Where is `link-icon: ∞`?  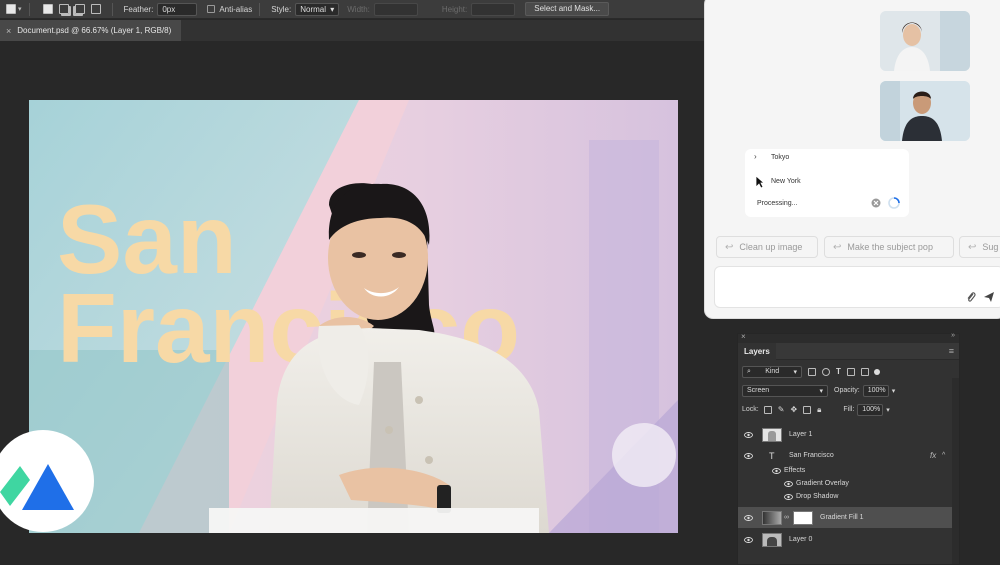 link-icon: ∞ is located at coordinates (786, 517).